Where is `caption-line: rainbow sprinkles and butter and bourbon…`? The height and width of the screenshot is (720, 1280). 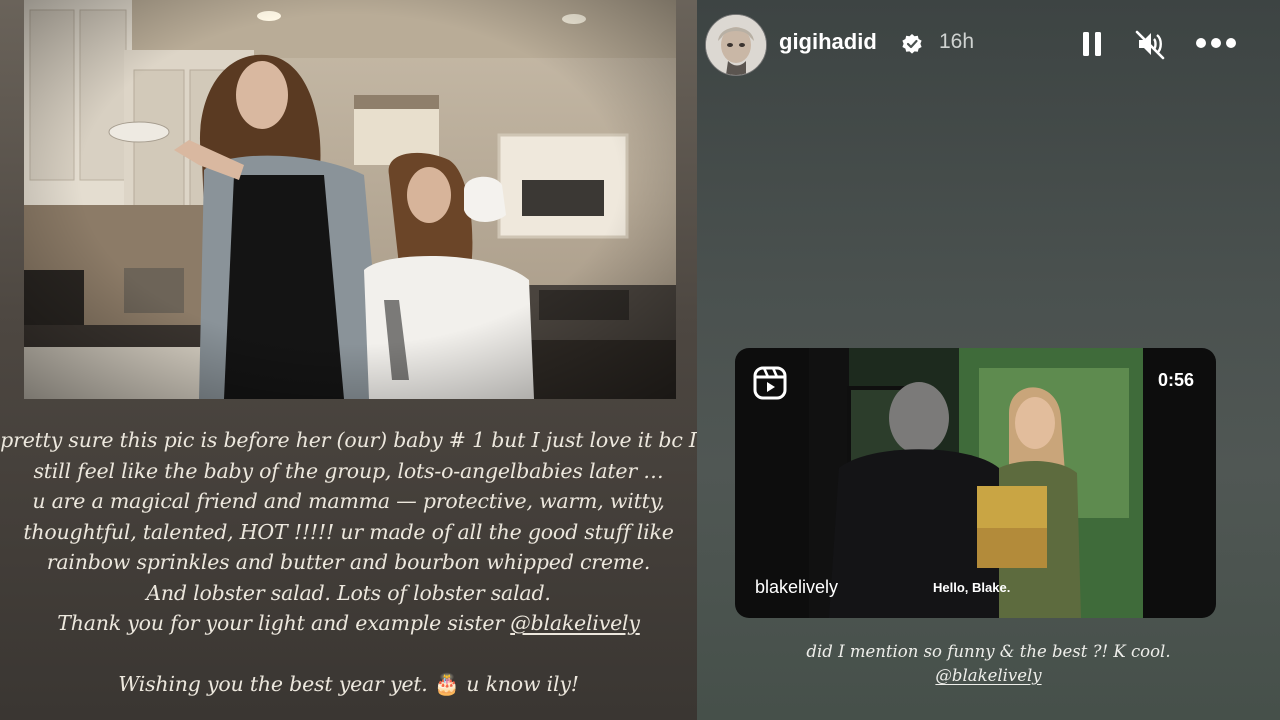 caption-line: rainbow sprinkles and butter and bourbon… is located at coordinates (348, 562).